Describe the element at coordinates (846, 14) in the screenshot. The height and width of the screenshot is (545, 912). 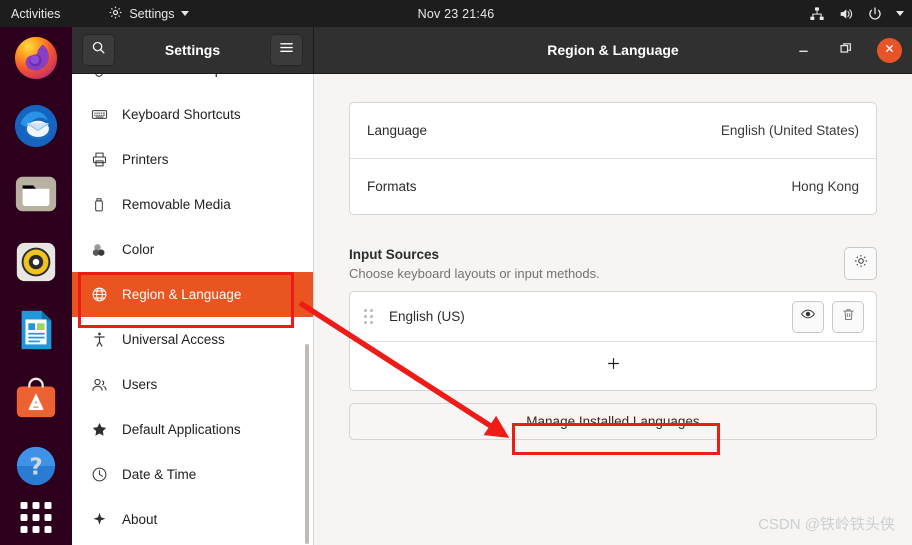
I see `volume-icon` at that location.